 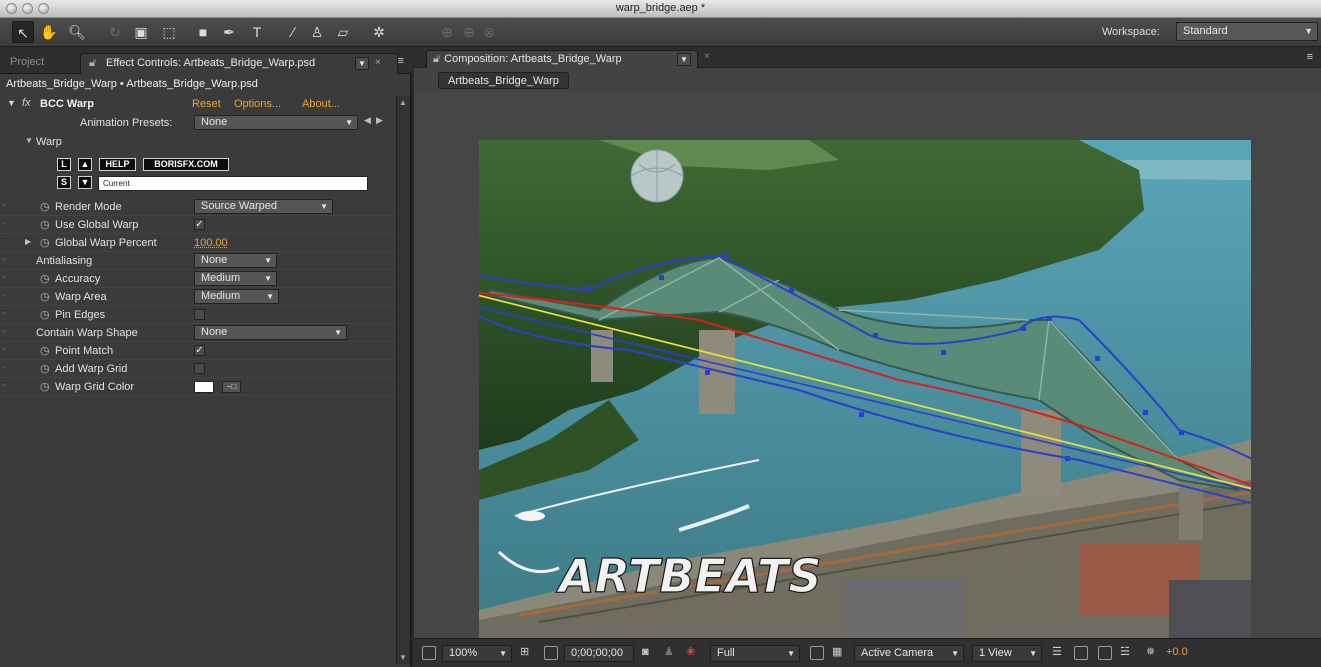 I want to click on world-axis-icon: ⊕, so click(x=469, y=32).